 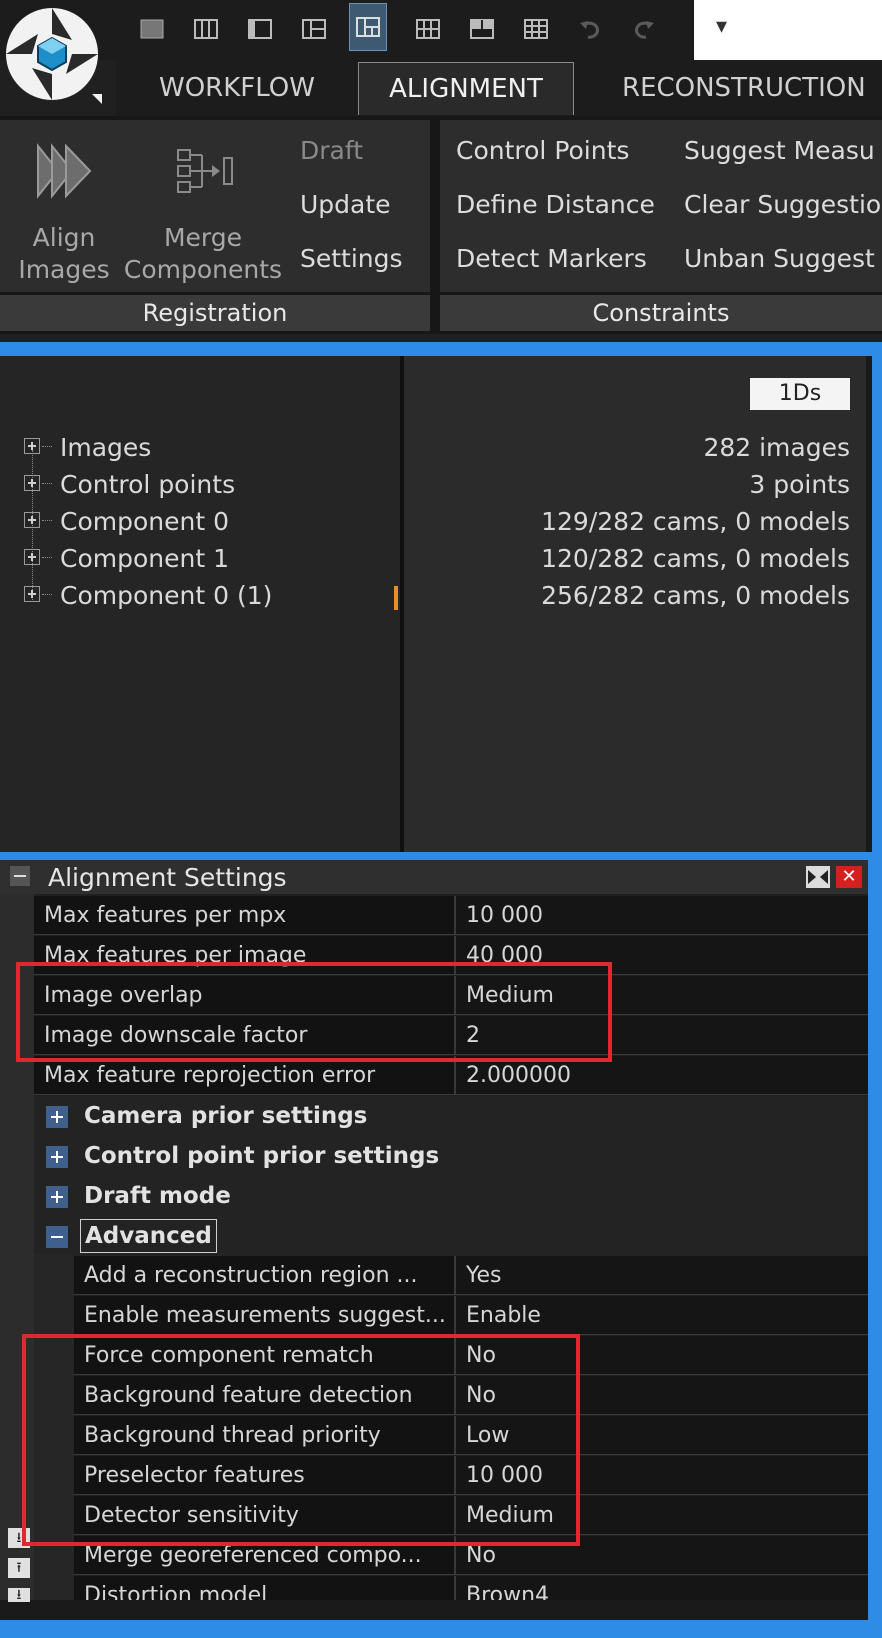 I want to click on clear-suggestions-button: Clear Suggestio, so click(x=783, y=204).